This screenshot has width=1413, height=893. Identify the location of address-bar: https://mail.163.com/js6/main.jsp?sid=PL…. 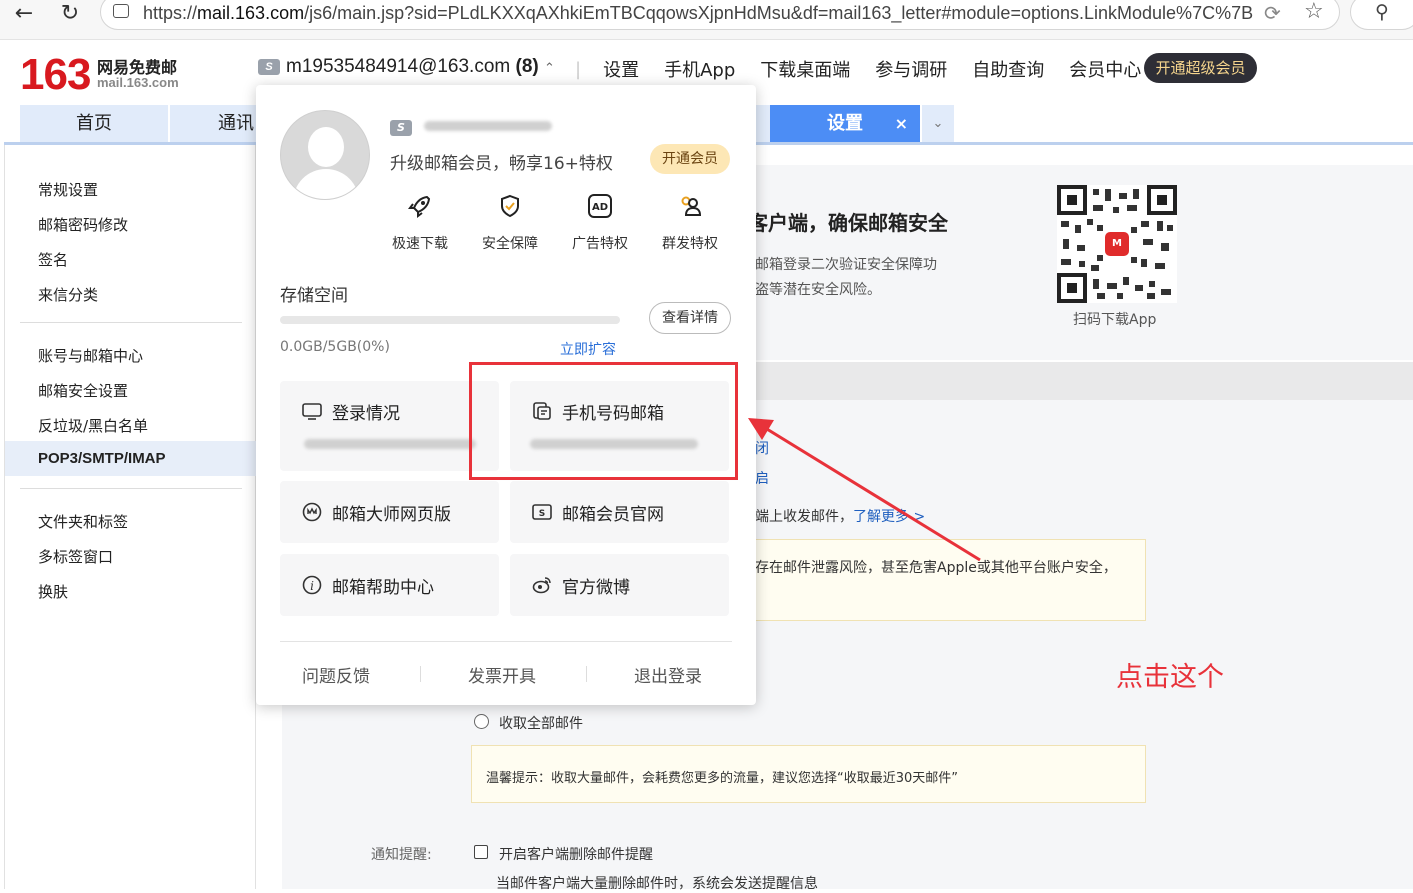
(720, 15).